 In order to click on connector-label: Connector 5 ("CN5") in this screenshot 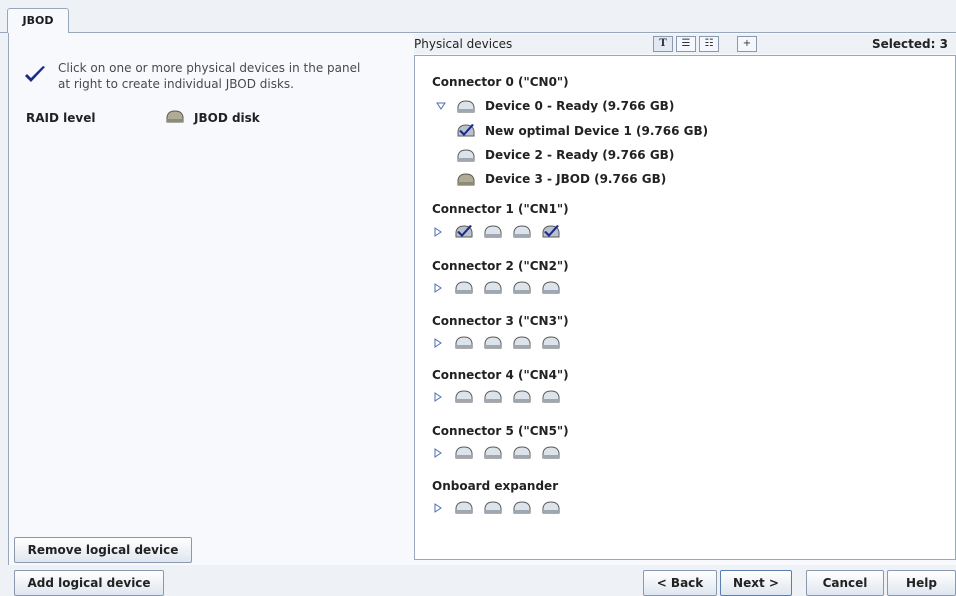, I will do `click(500, 431)`.